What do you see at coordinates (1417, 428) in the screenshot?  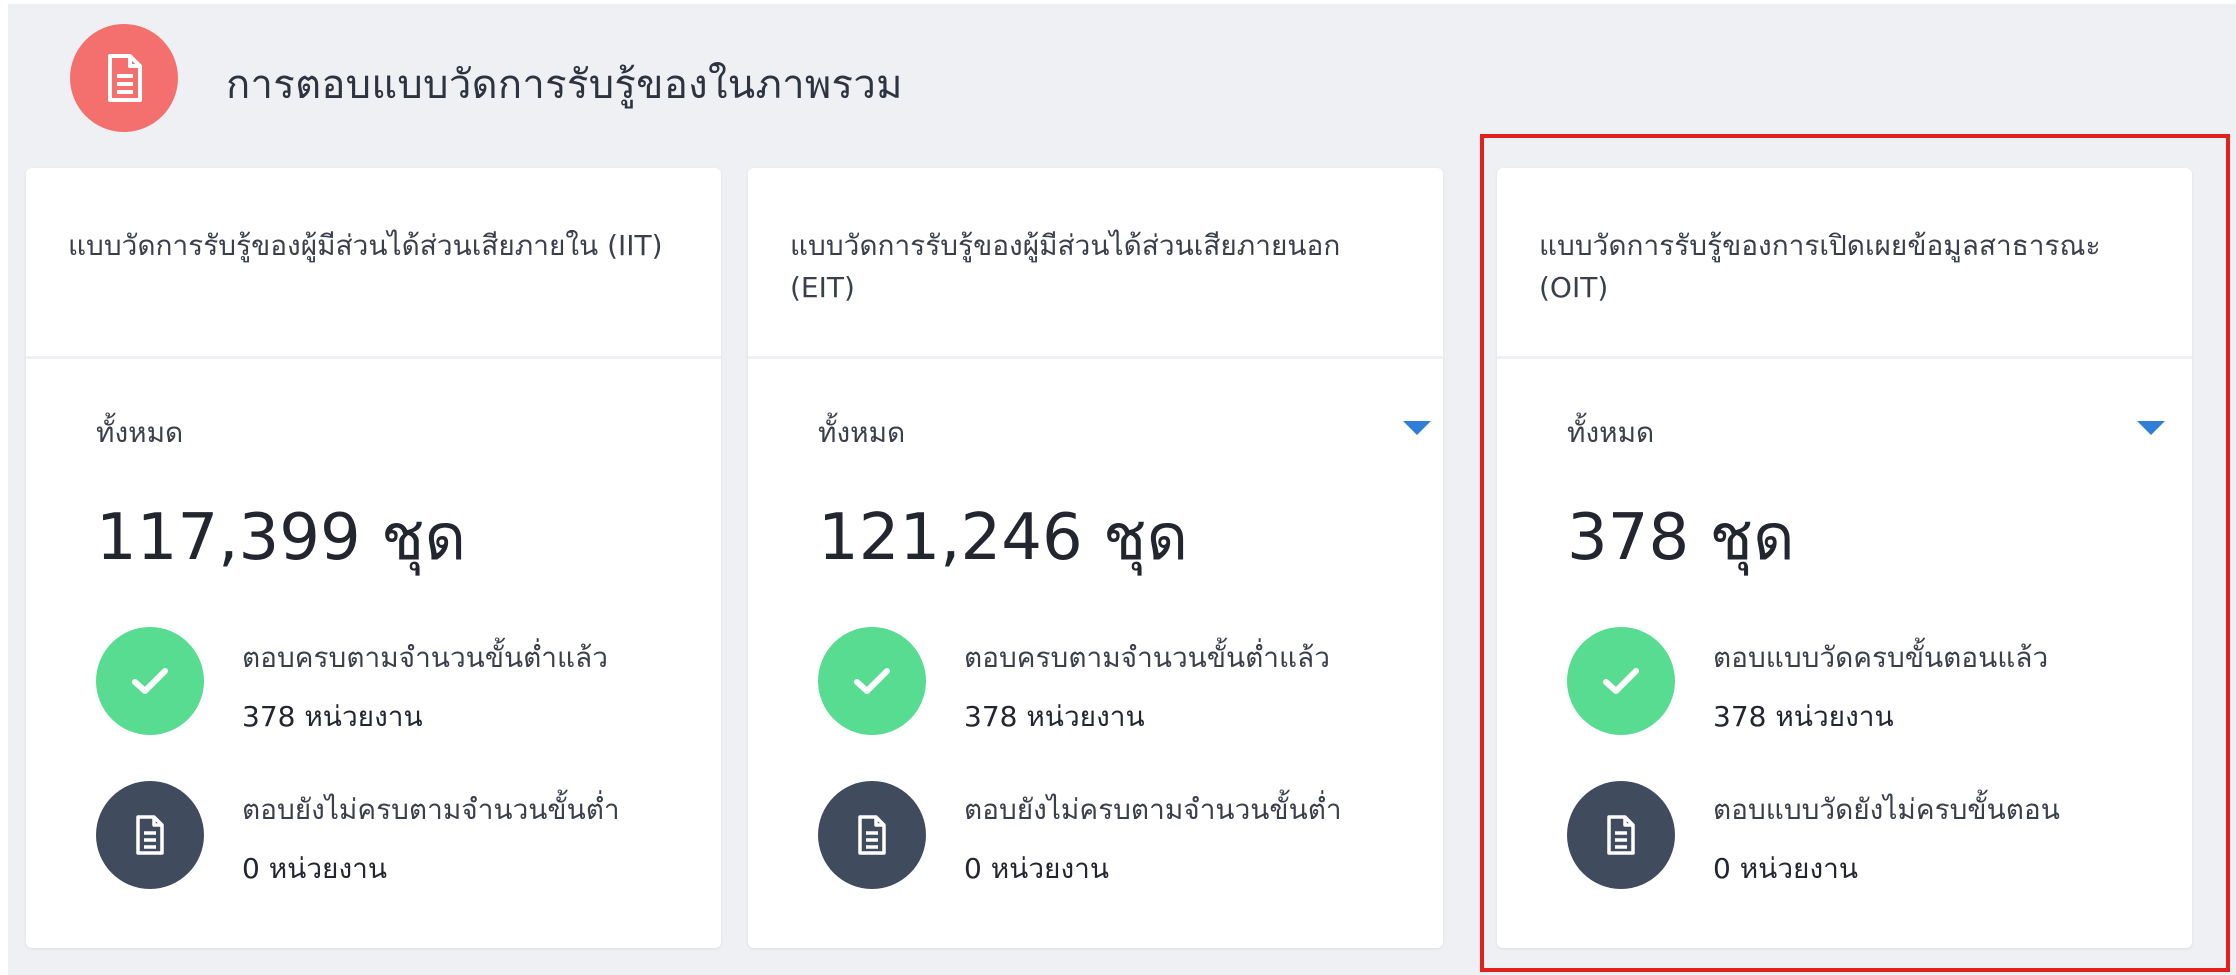 I see `chevron-down-icon` at bounding box center [1417, 428].